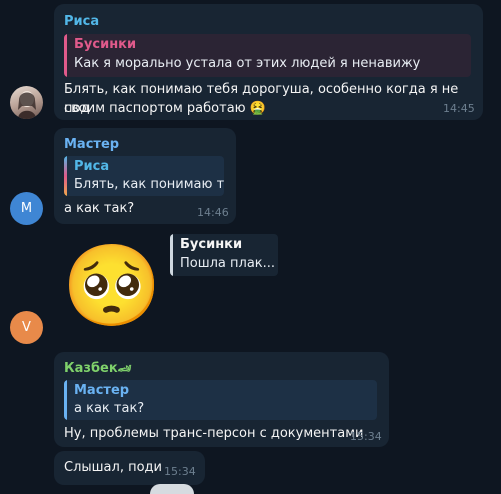  Describe the element at coordinates (213, 212) in the screenshot. I see `timestamp: 14:46` at that location.